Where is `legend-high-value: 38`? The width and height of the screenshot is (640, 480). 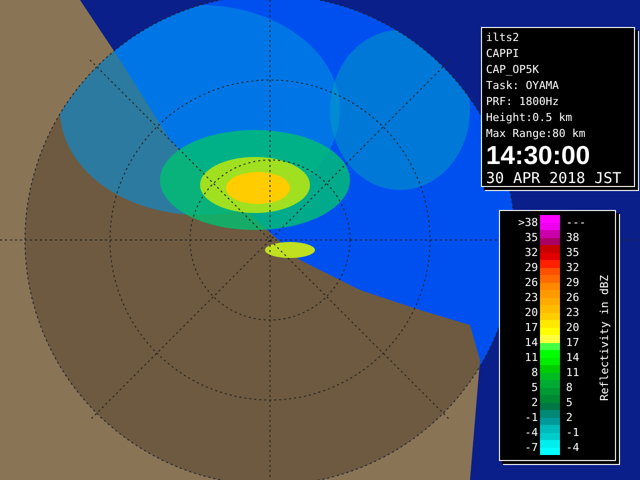
legend-high-value: 38 is located at coordinates (572, 237).